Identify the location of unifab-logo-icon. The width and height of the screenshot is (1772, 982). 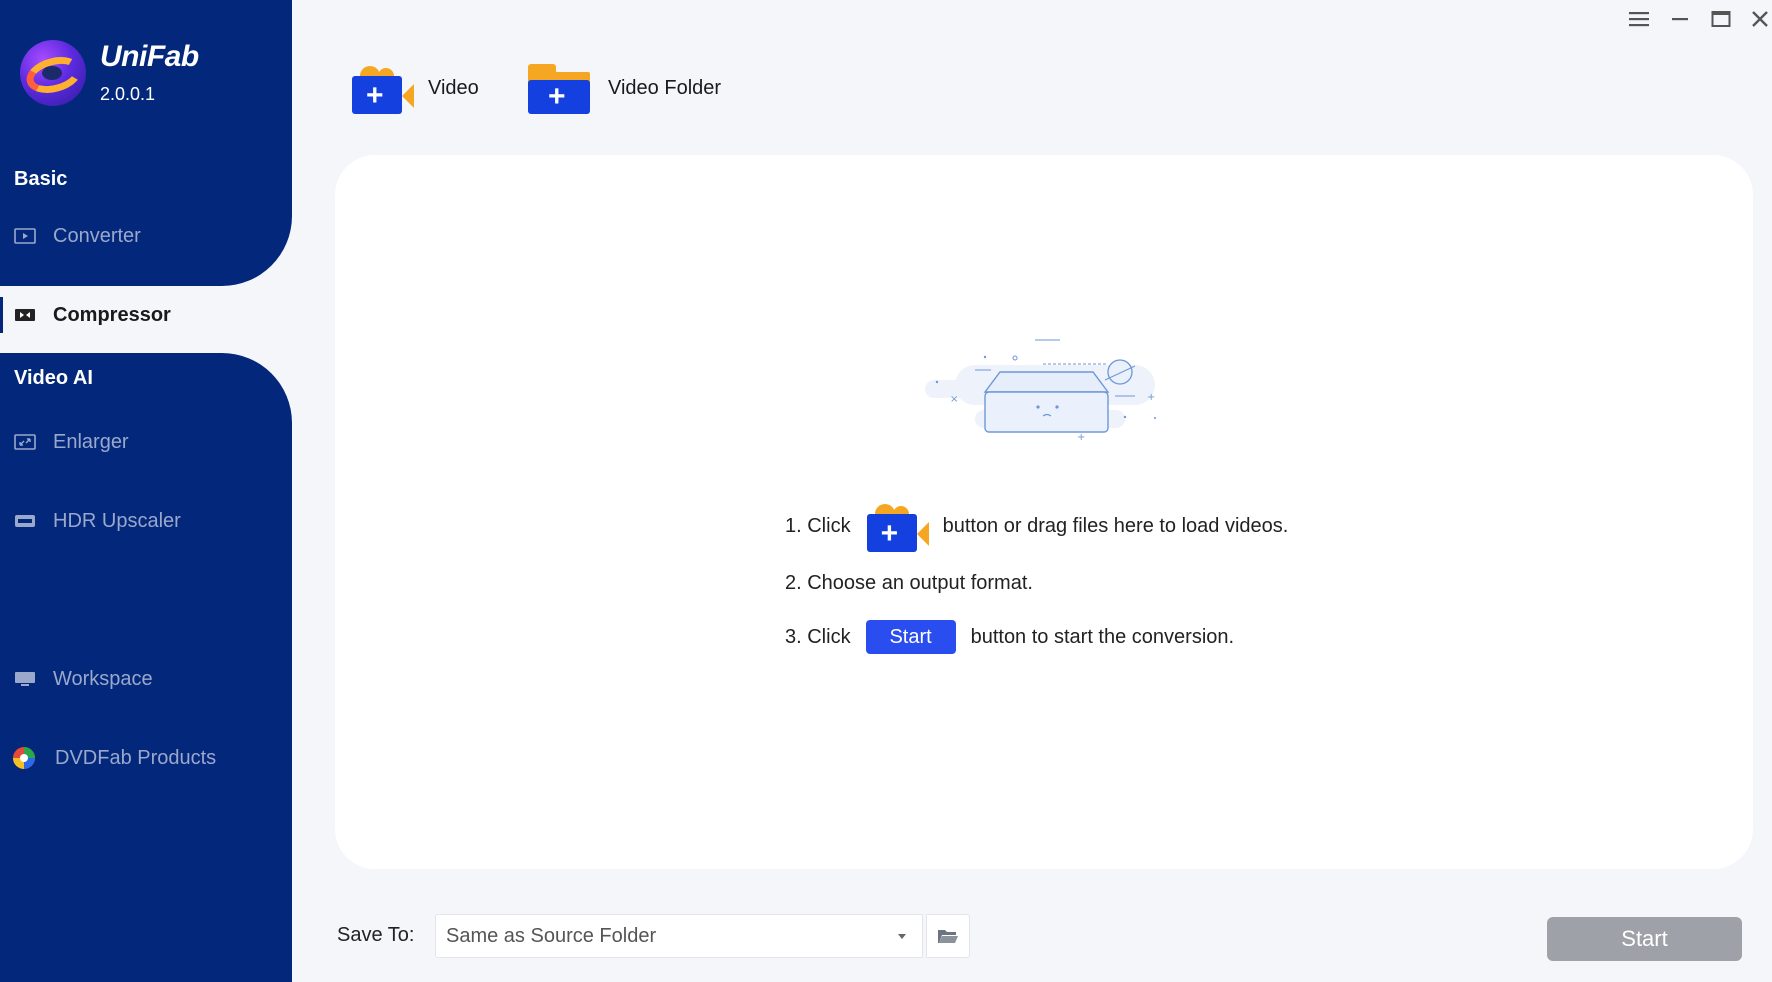
(53, 73).